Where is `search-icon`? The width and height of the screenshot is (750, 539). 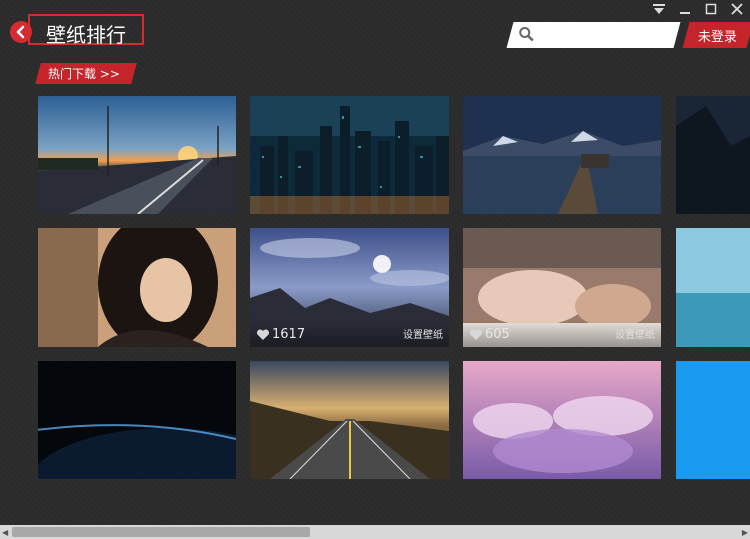 search-icon is located at coordinates (526, 34).